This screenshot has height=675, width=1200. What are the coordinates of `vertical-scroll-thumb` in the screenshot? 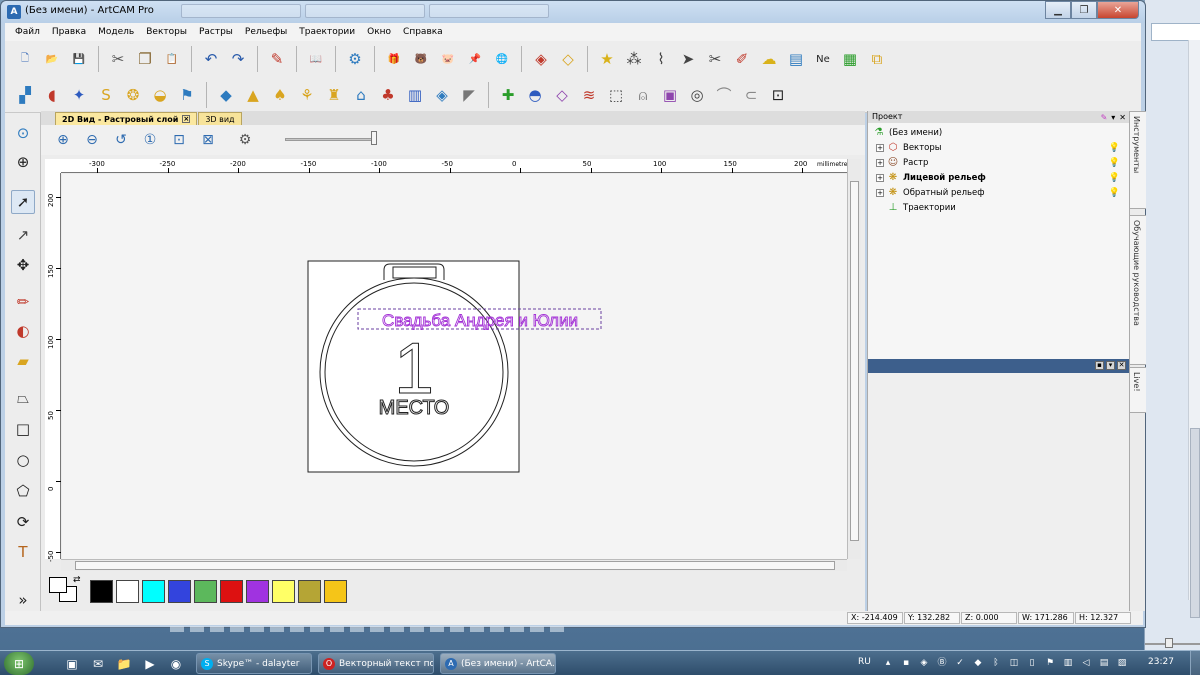 It's located at (854, 361).